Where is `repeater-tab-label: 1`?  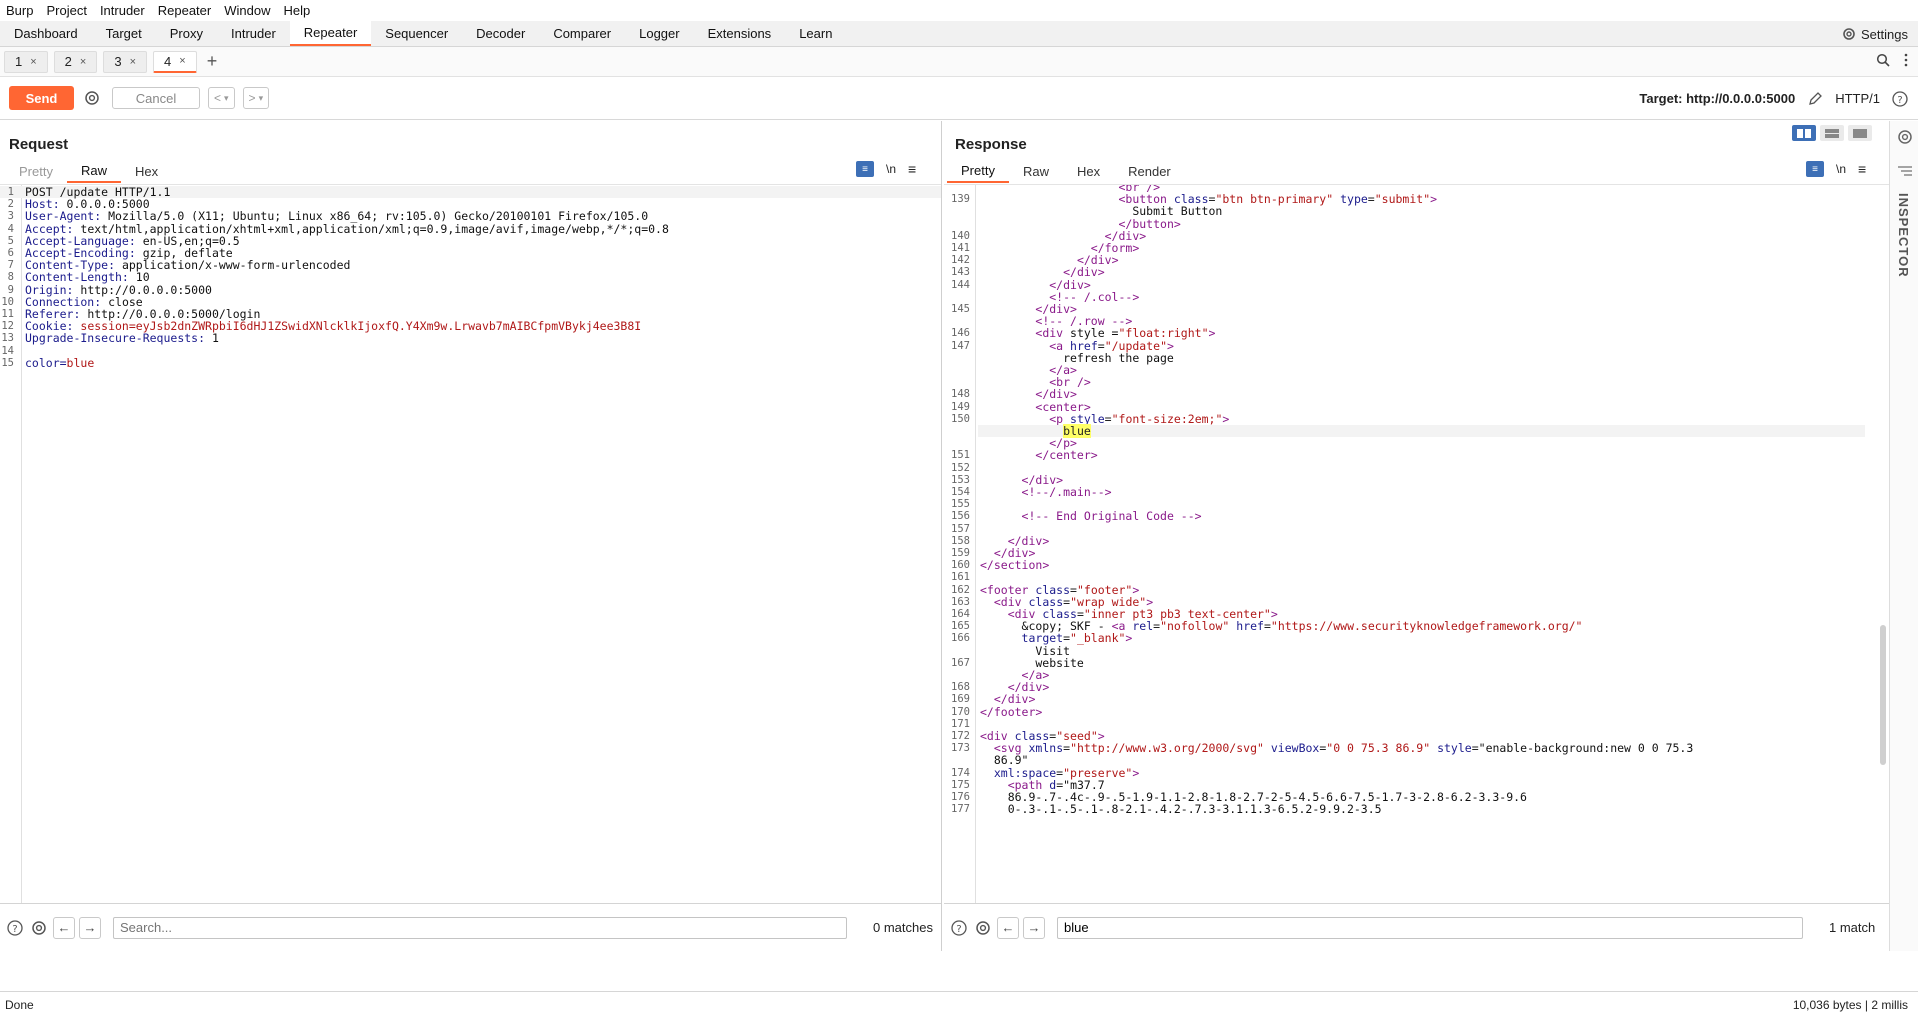 repeater-tab-label: 1 is located at coordinates (19, 61).